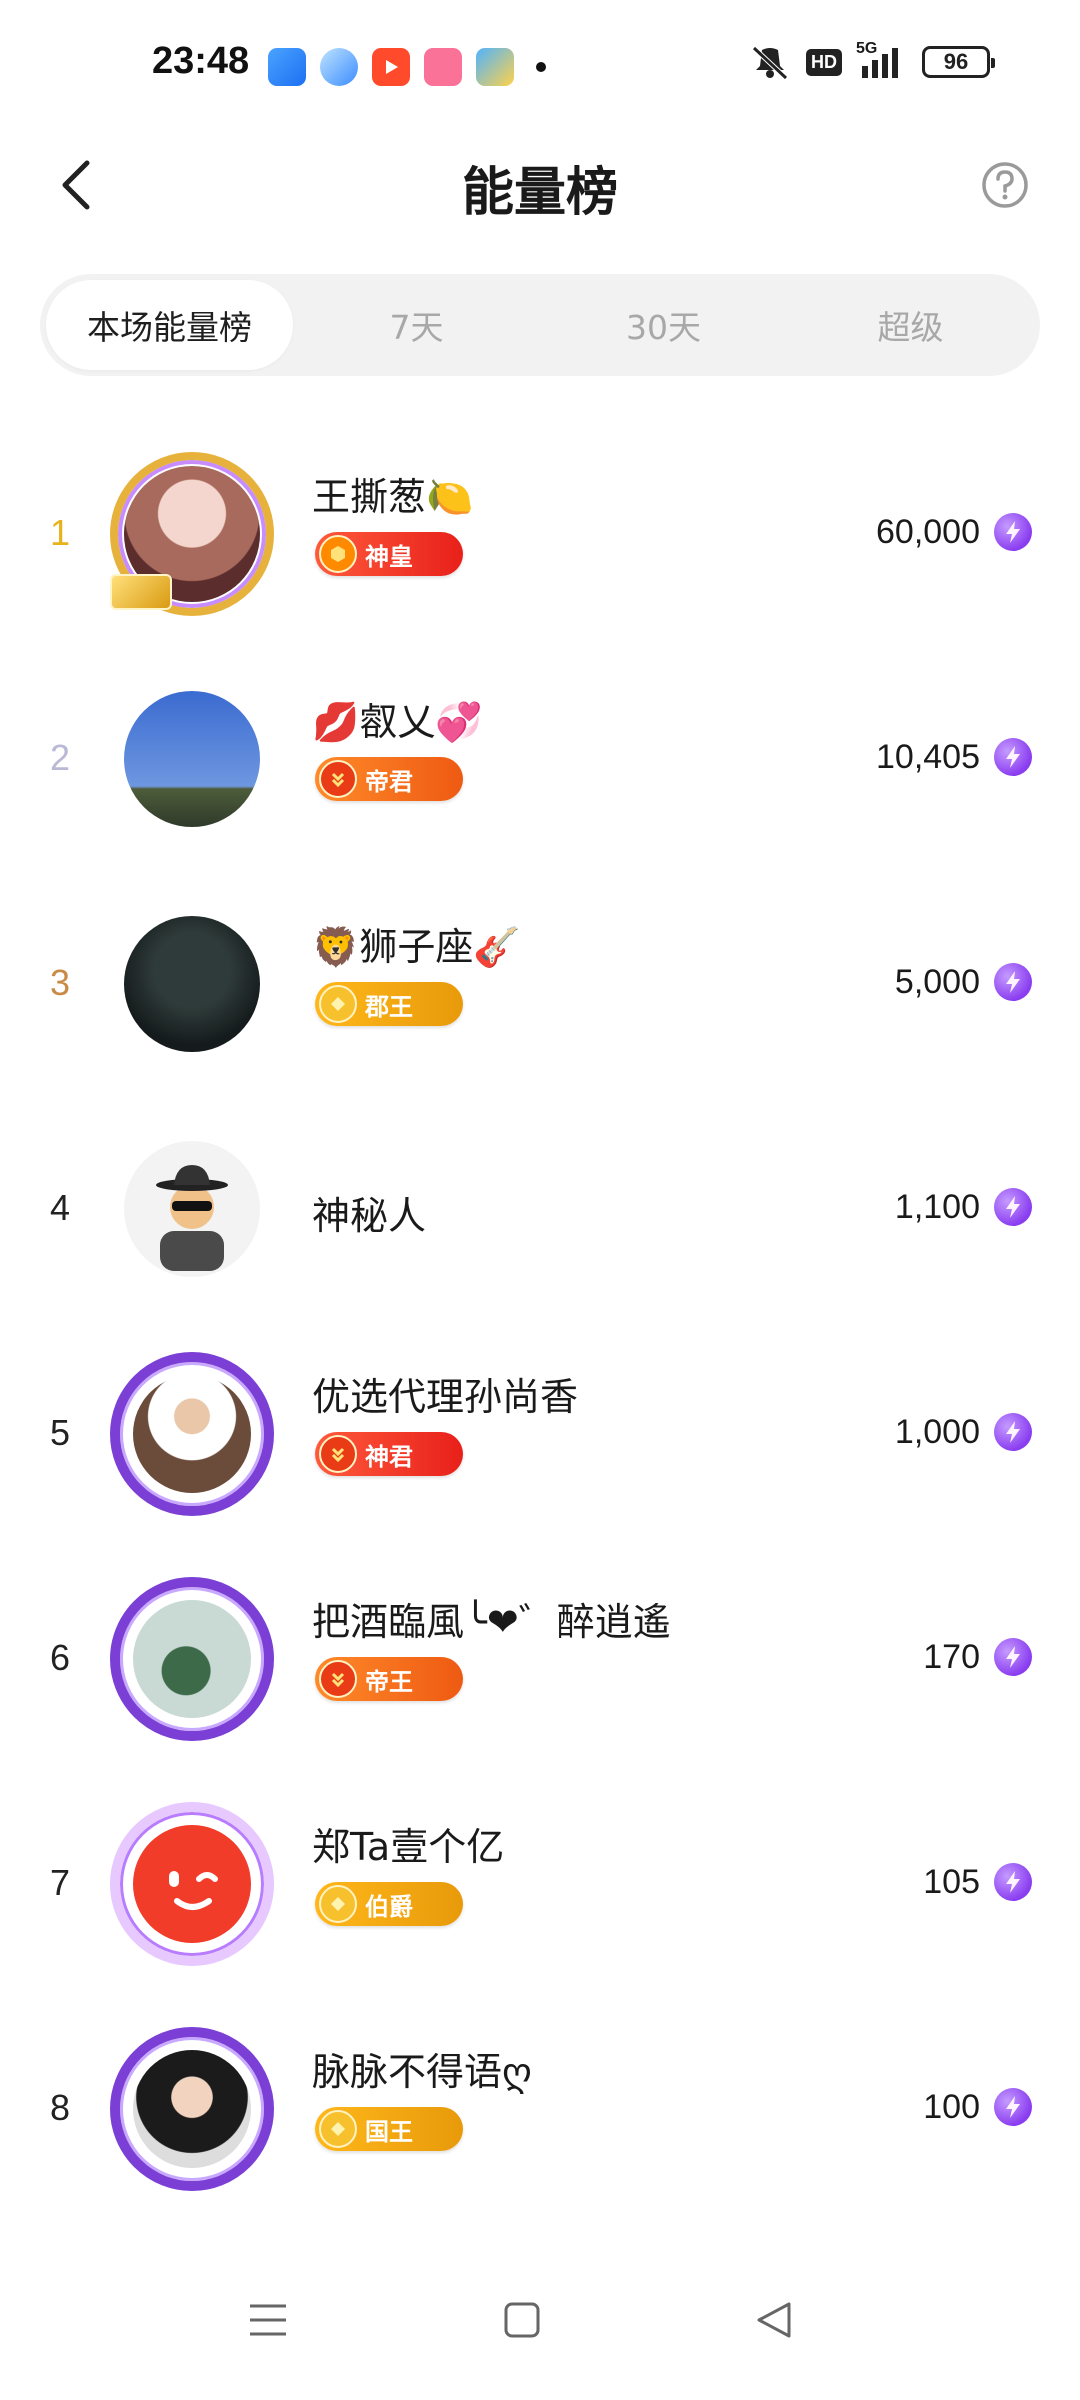  Describe the element at coordinates (539, 193) in the screenshot. I see `page-title: 能量榜` at that location.